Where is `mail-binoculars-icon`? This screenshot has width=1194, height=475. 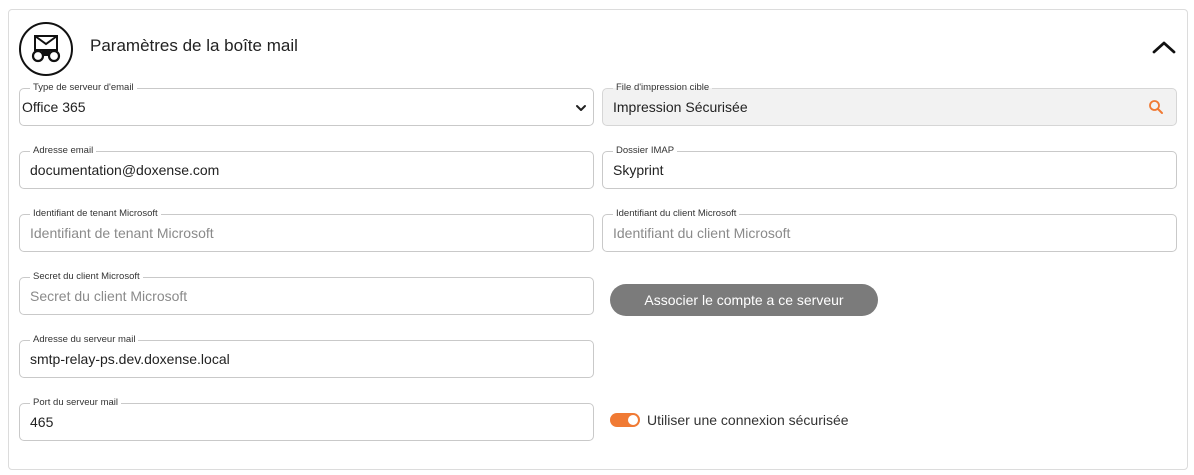 mail-binoculars-icon is located at coordinates (46, 49).